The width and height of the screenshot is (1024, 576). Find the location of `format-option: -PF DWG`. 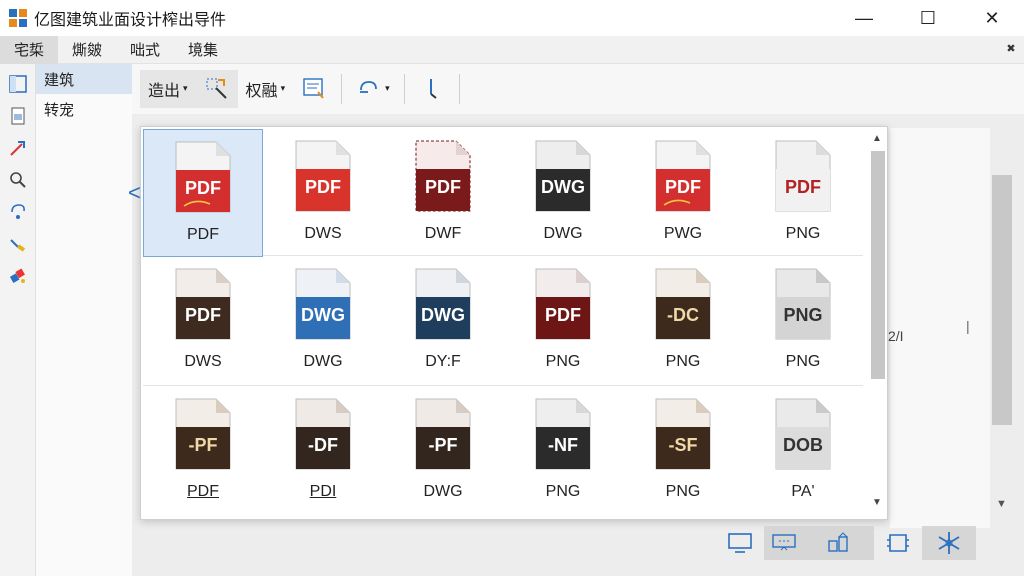

format-option: -PF DWG is located at coordinates (443, 452).